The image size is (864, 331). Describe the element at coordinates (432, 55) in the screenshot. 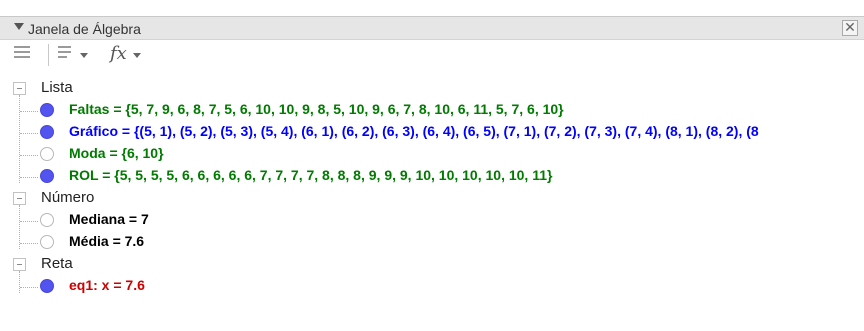

I see `algebra-toolbar: fx` at that location.